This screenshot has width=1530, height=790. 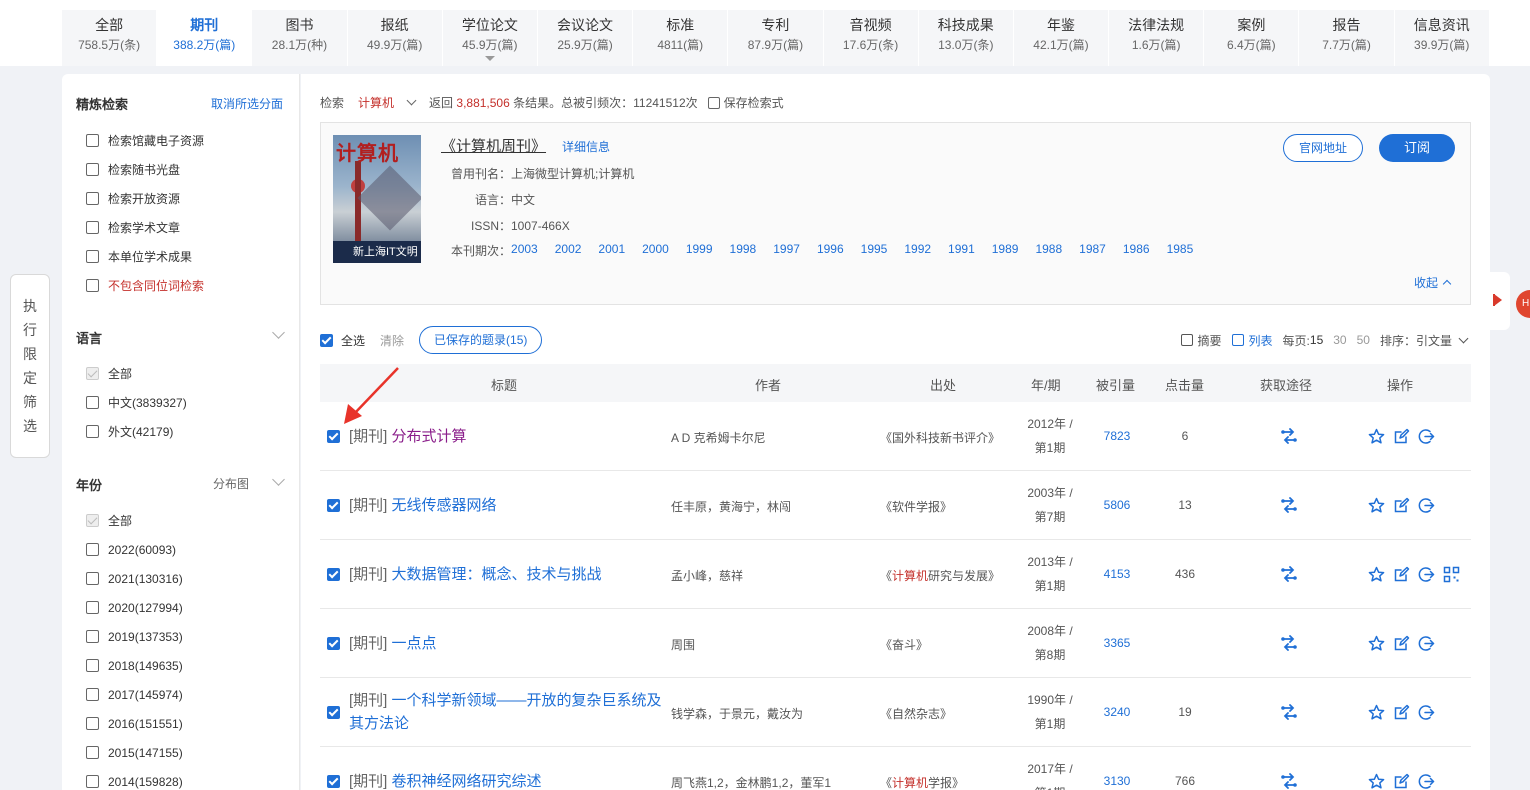 What do you see at coordinates (509, 643) in the screenshot?
I see `result-title: [期刊] 一点点` at bounding box center [509, 643].